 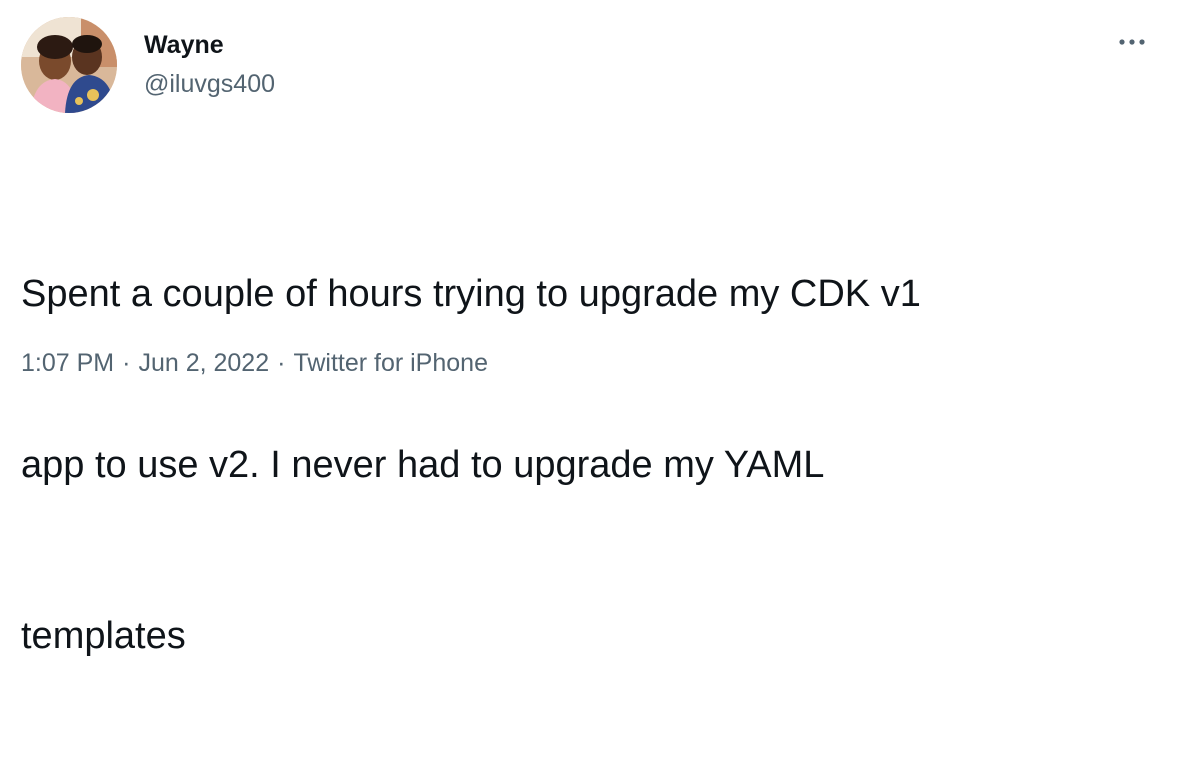 What do you see at coordinates (390, 363) in the screenshot?
I see `tweet-source: Twitter for iPhone` at bounding box center [390, 363].